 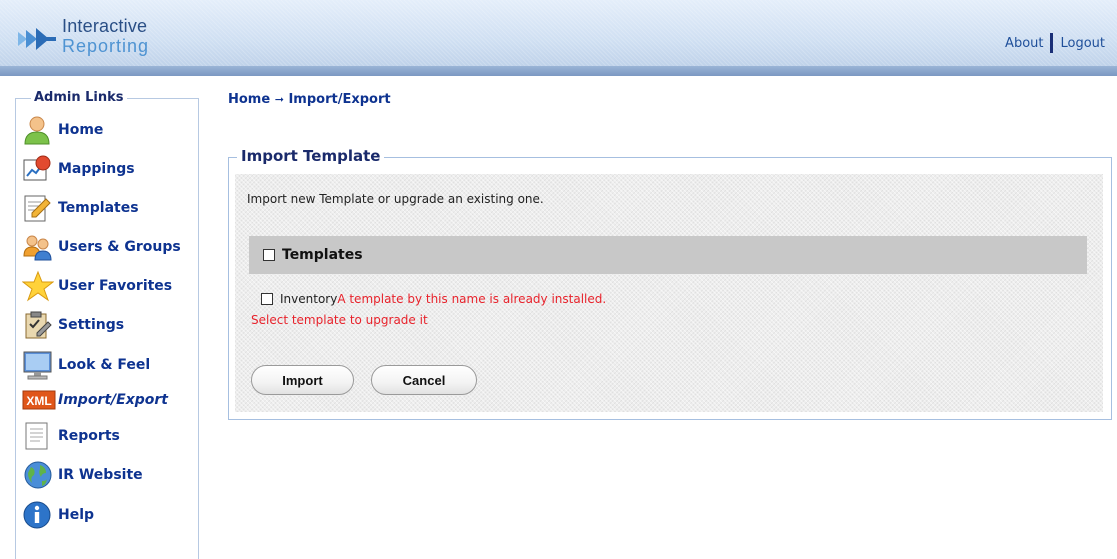 What do you see at coordinates (267, 299) in the screenshot?
I see `inventory-checkbox` at bounding box center [267, 299].